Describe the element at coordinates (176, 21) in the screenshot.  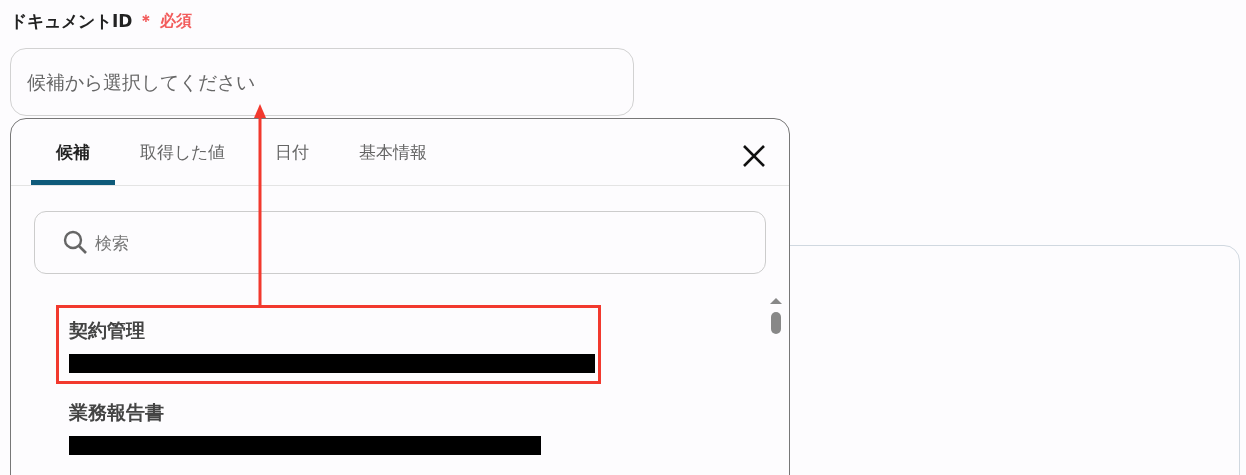
I see `required-label: 必須` at that location.